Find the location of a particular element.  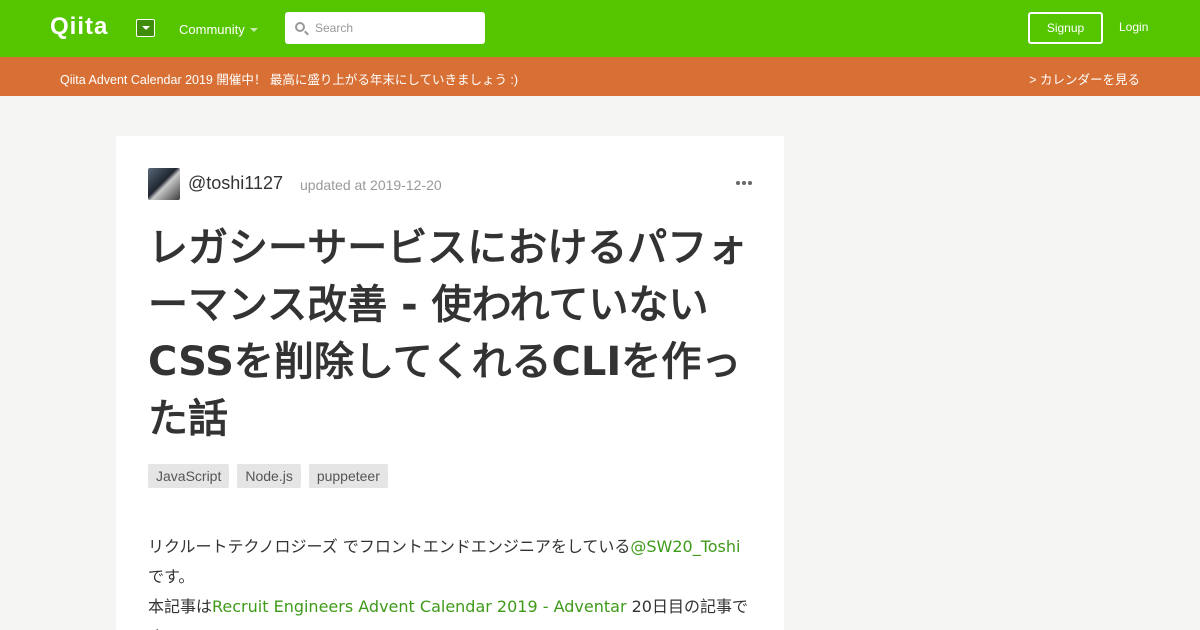

search-box is located at coordinates (385, 28).